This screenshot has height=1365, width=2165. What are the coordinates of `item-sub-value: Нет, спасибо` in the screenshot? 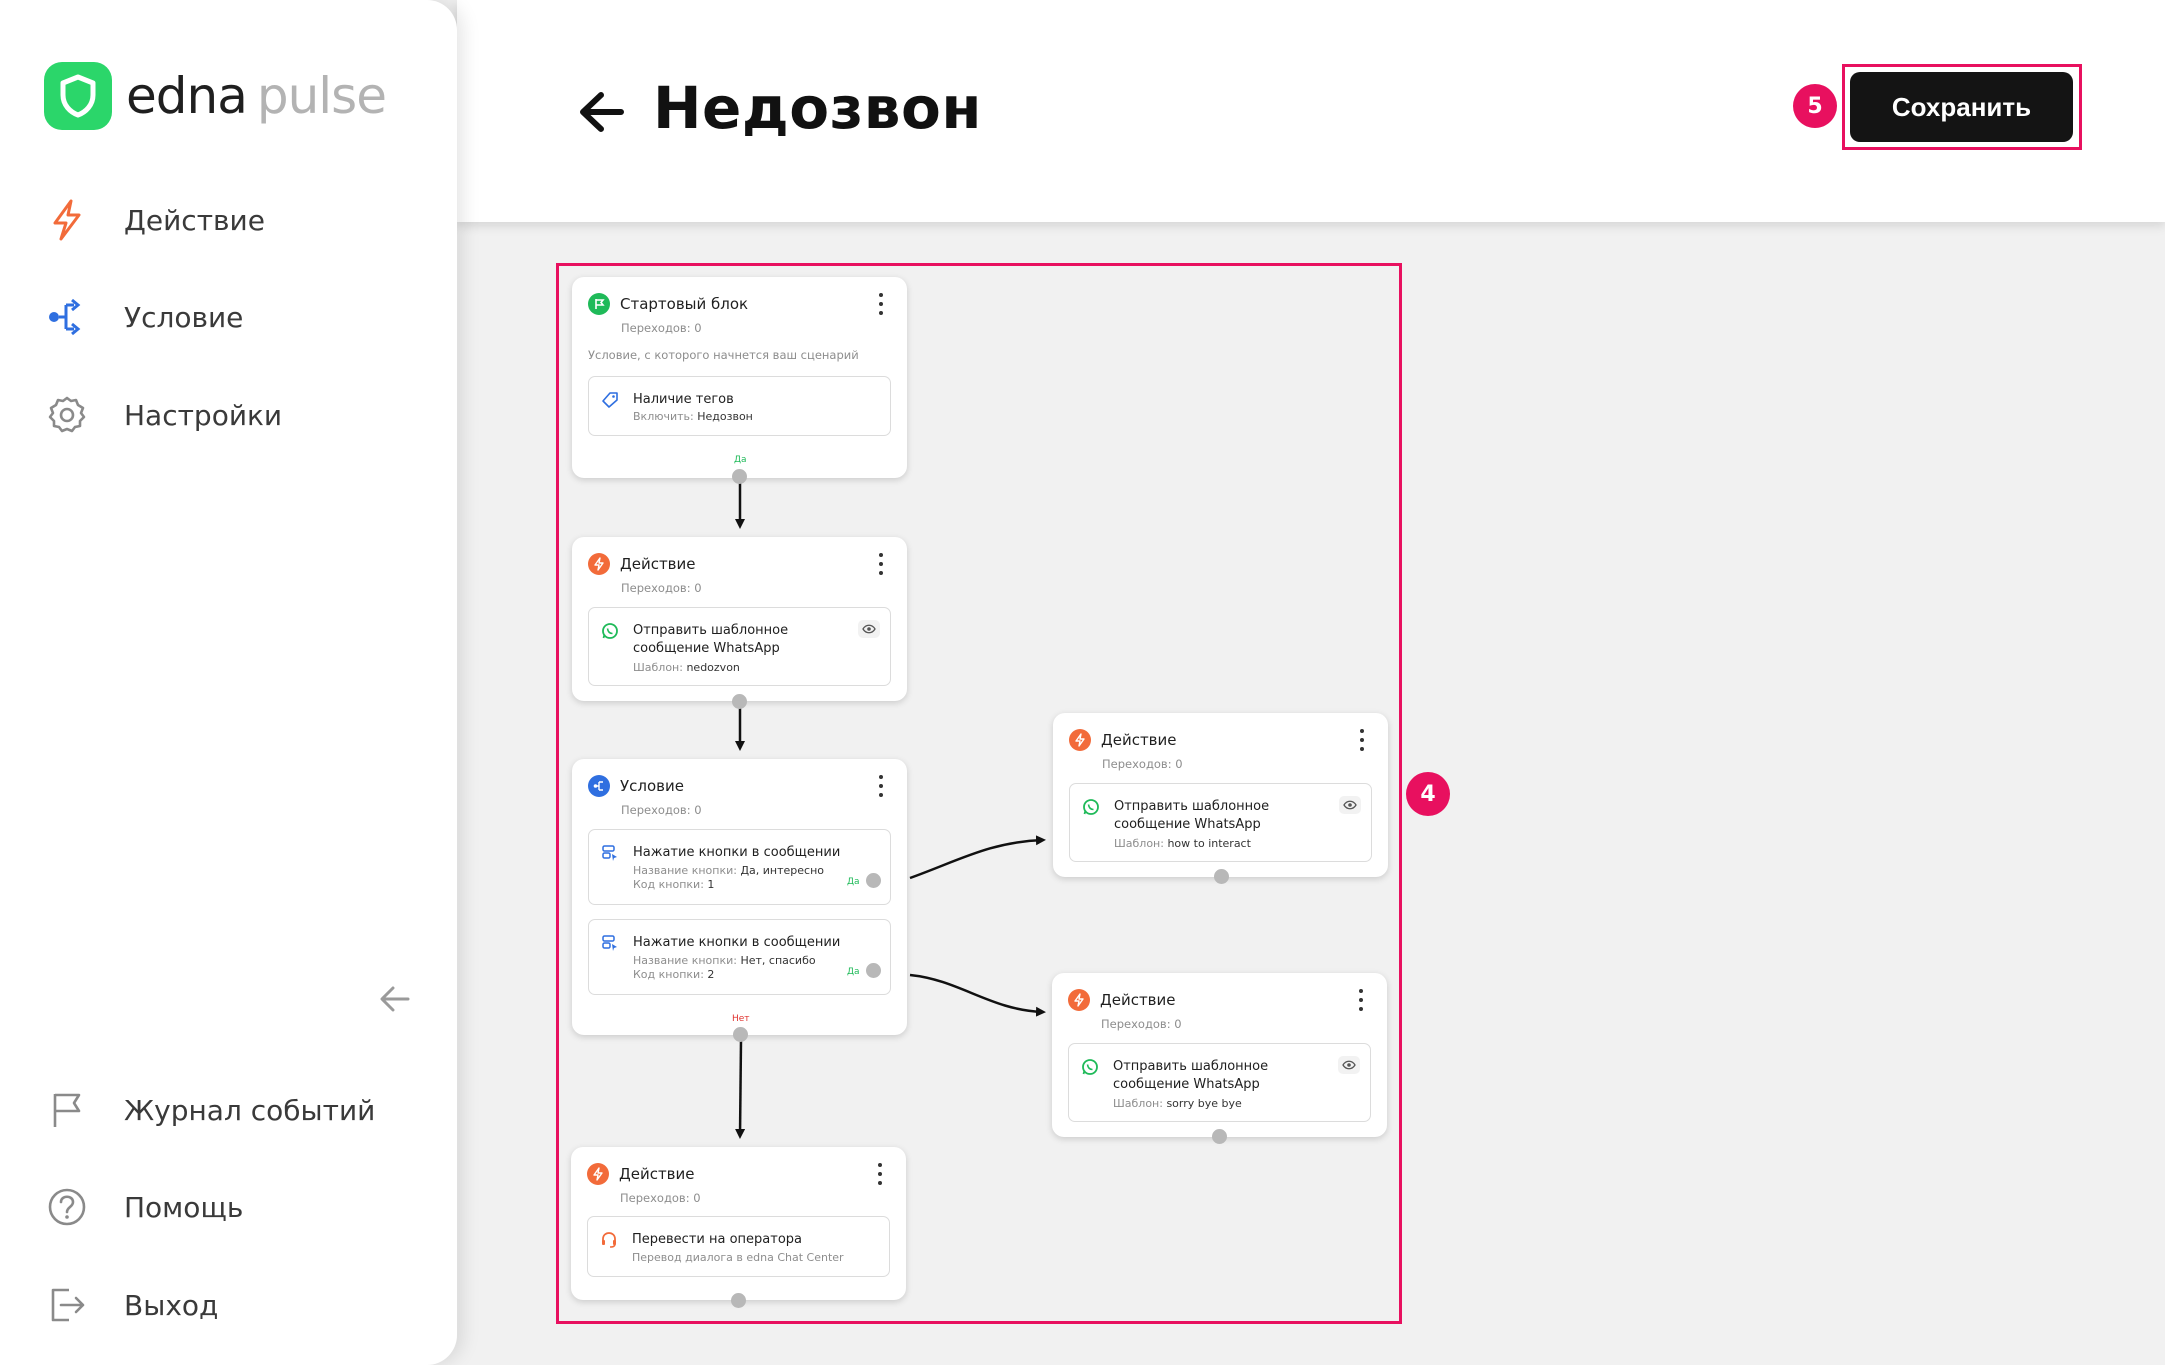 It's located at (778, 960).